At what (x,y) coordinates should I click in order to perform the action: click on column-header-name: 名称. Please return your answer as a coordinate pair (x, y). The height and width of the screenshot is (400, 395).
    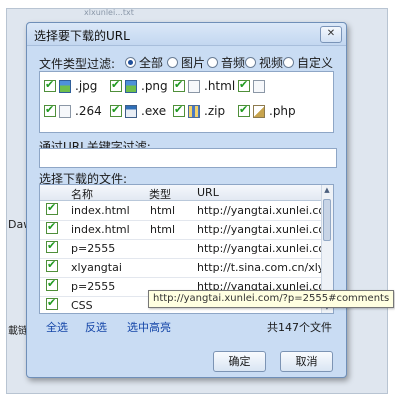
    Looking at the image, I should click on (82, 194).